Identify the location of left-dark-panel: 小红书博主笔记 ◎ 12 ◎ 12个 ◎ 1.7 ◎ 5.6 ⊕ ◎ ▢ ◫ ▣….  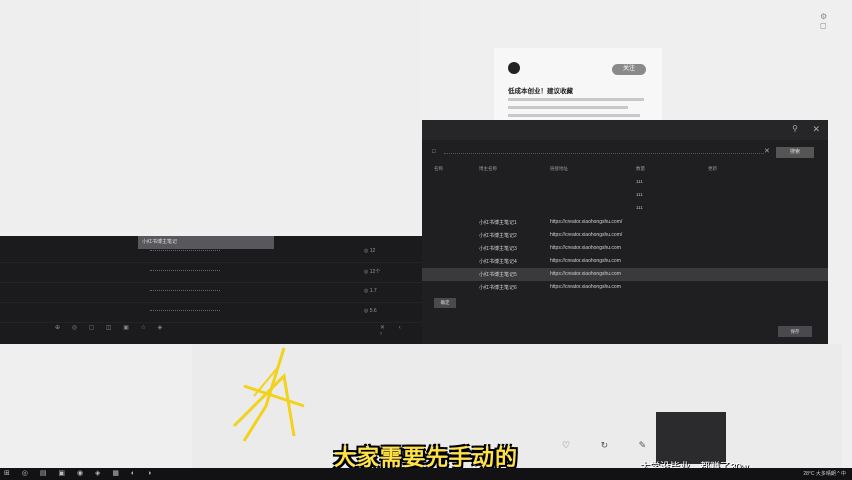
(211, 290).